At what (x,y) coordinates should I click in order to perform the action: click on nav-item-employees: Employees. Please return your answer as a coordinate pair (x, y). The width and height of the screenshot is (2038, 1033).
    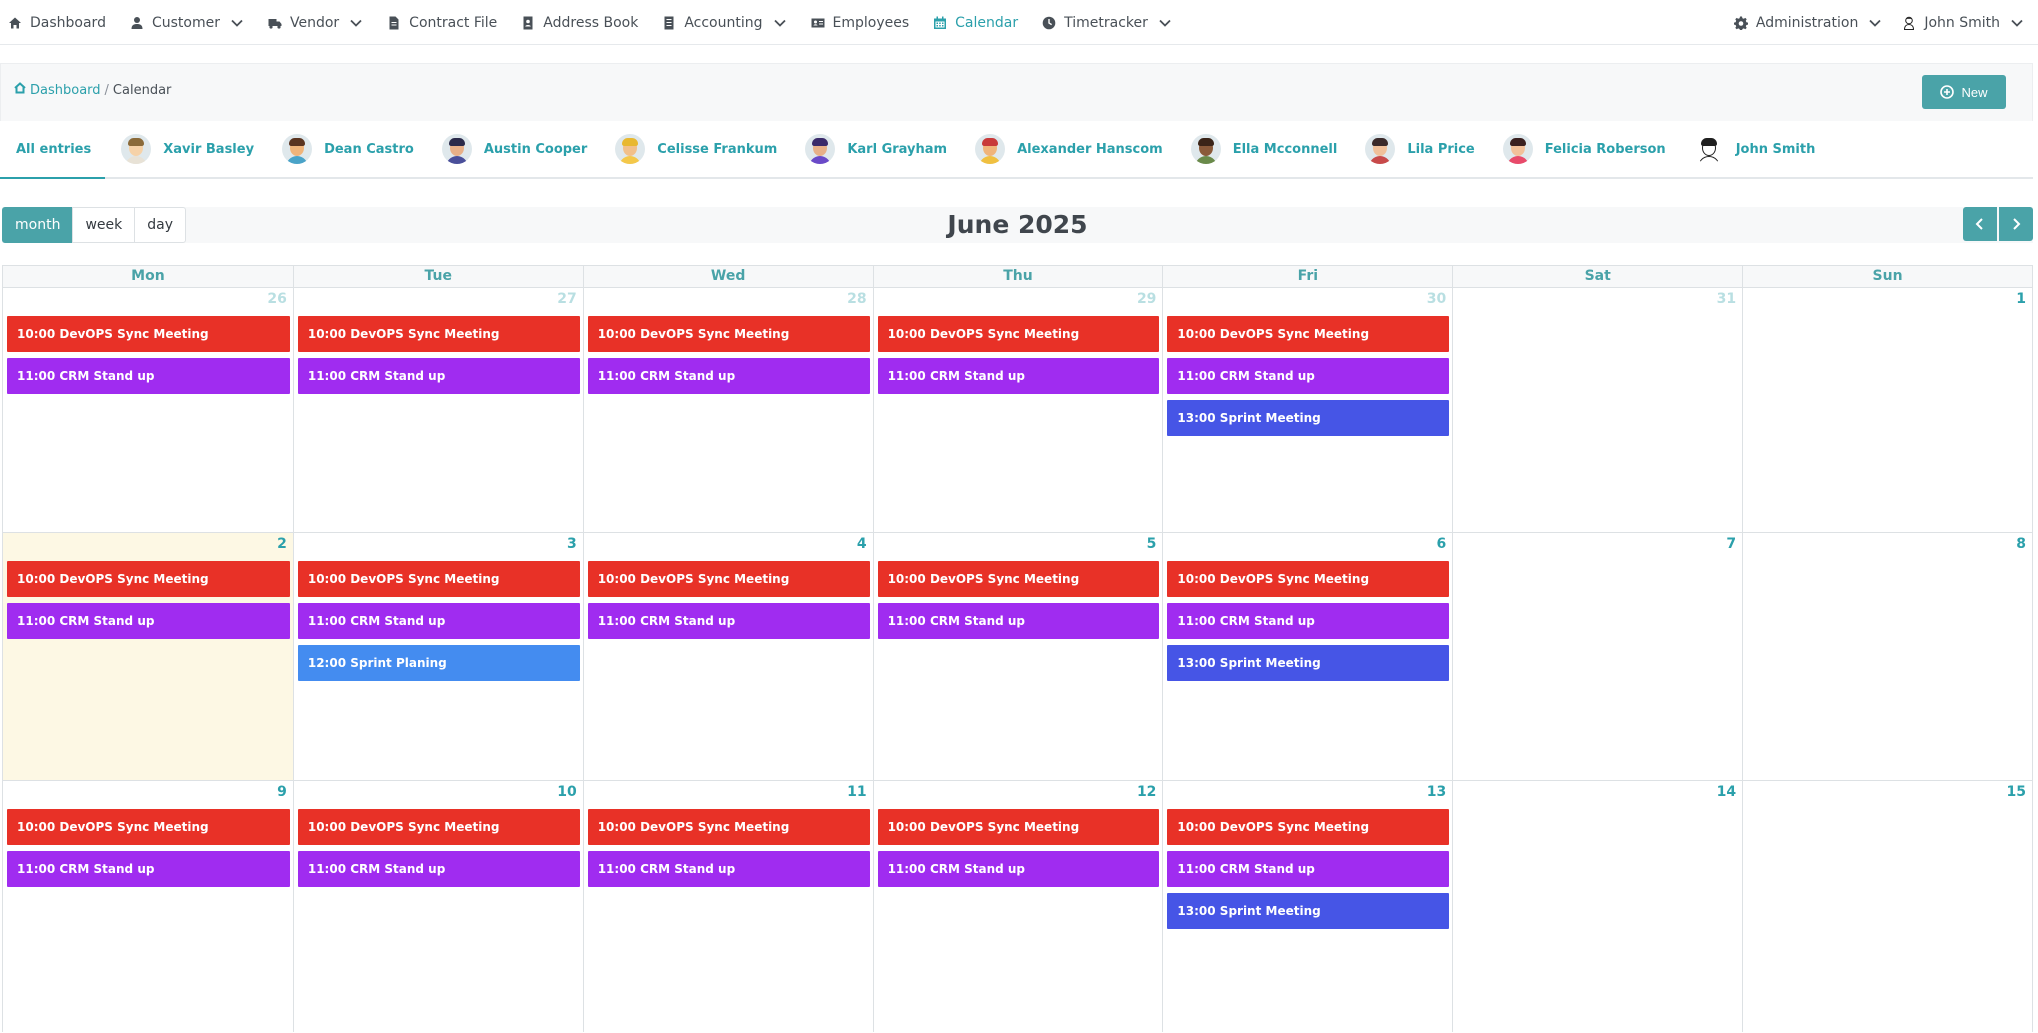
    Looking at the image, I should click on (860, 23).